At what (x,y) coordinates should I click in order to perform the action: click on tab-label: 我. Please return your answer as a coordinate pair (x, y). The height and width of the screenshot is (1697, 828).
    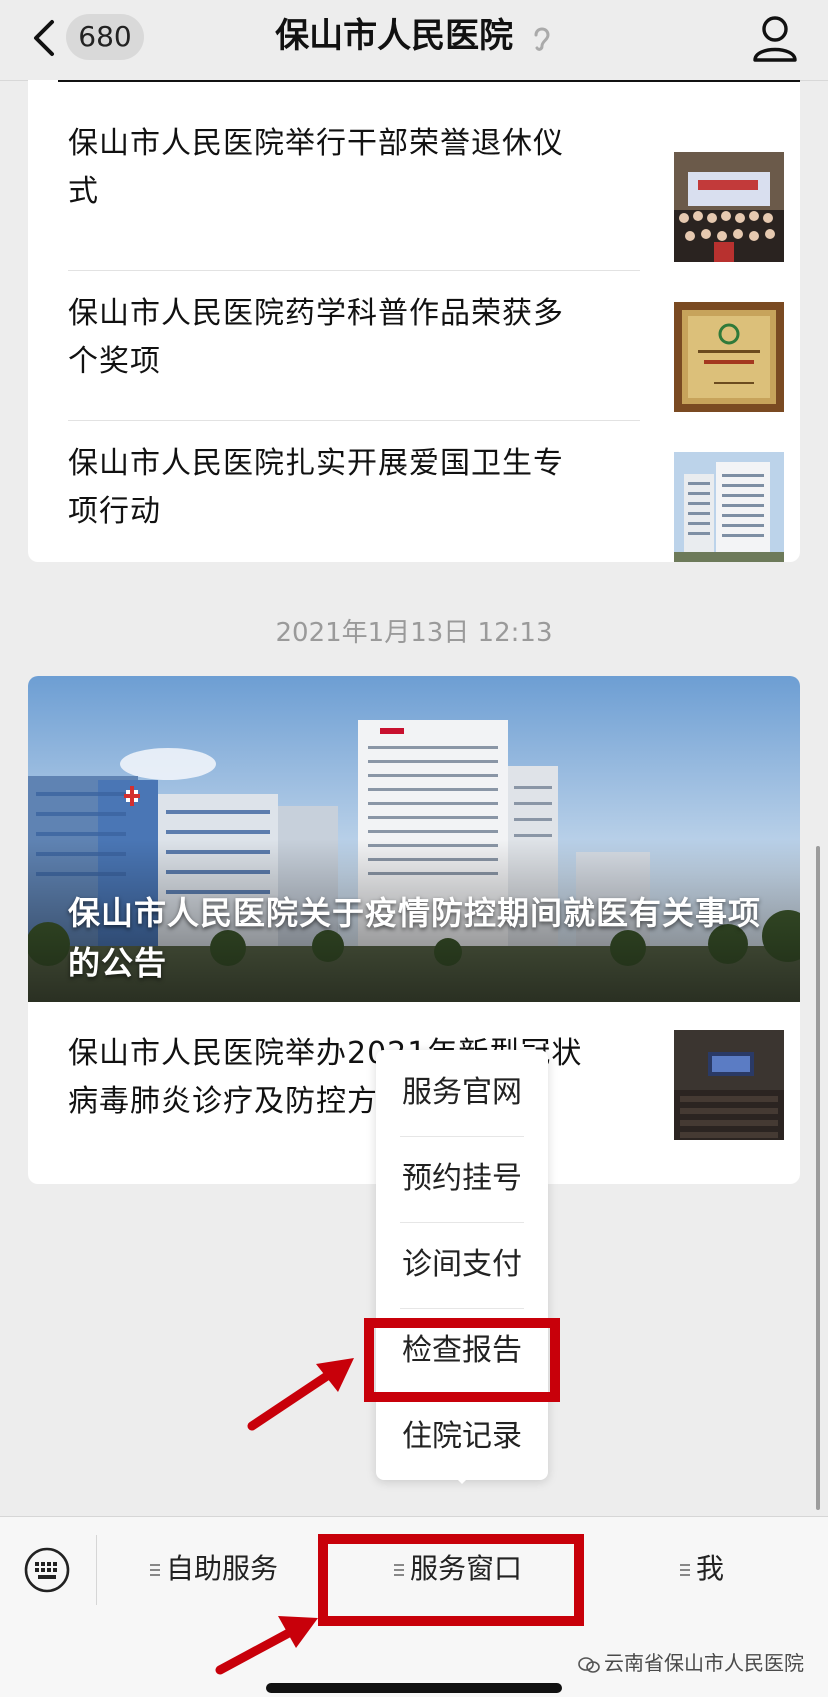
    Looking at the image, I should click on (710, 1568).